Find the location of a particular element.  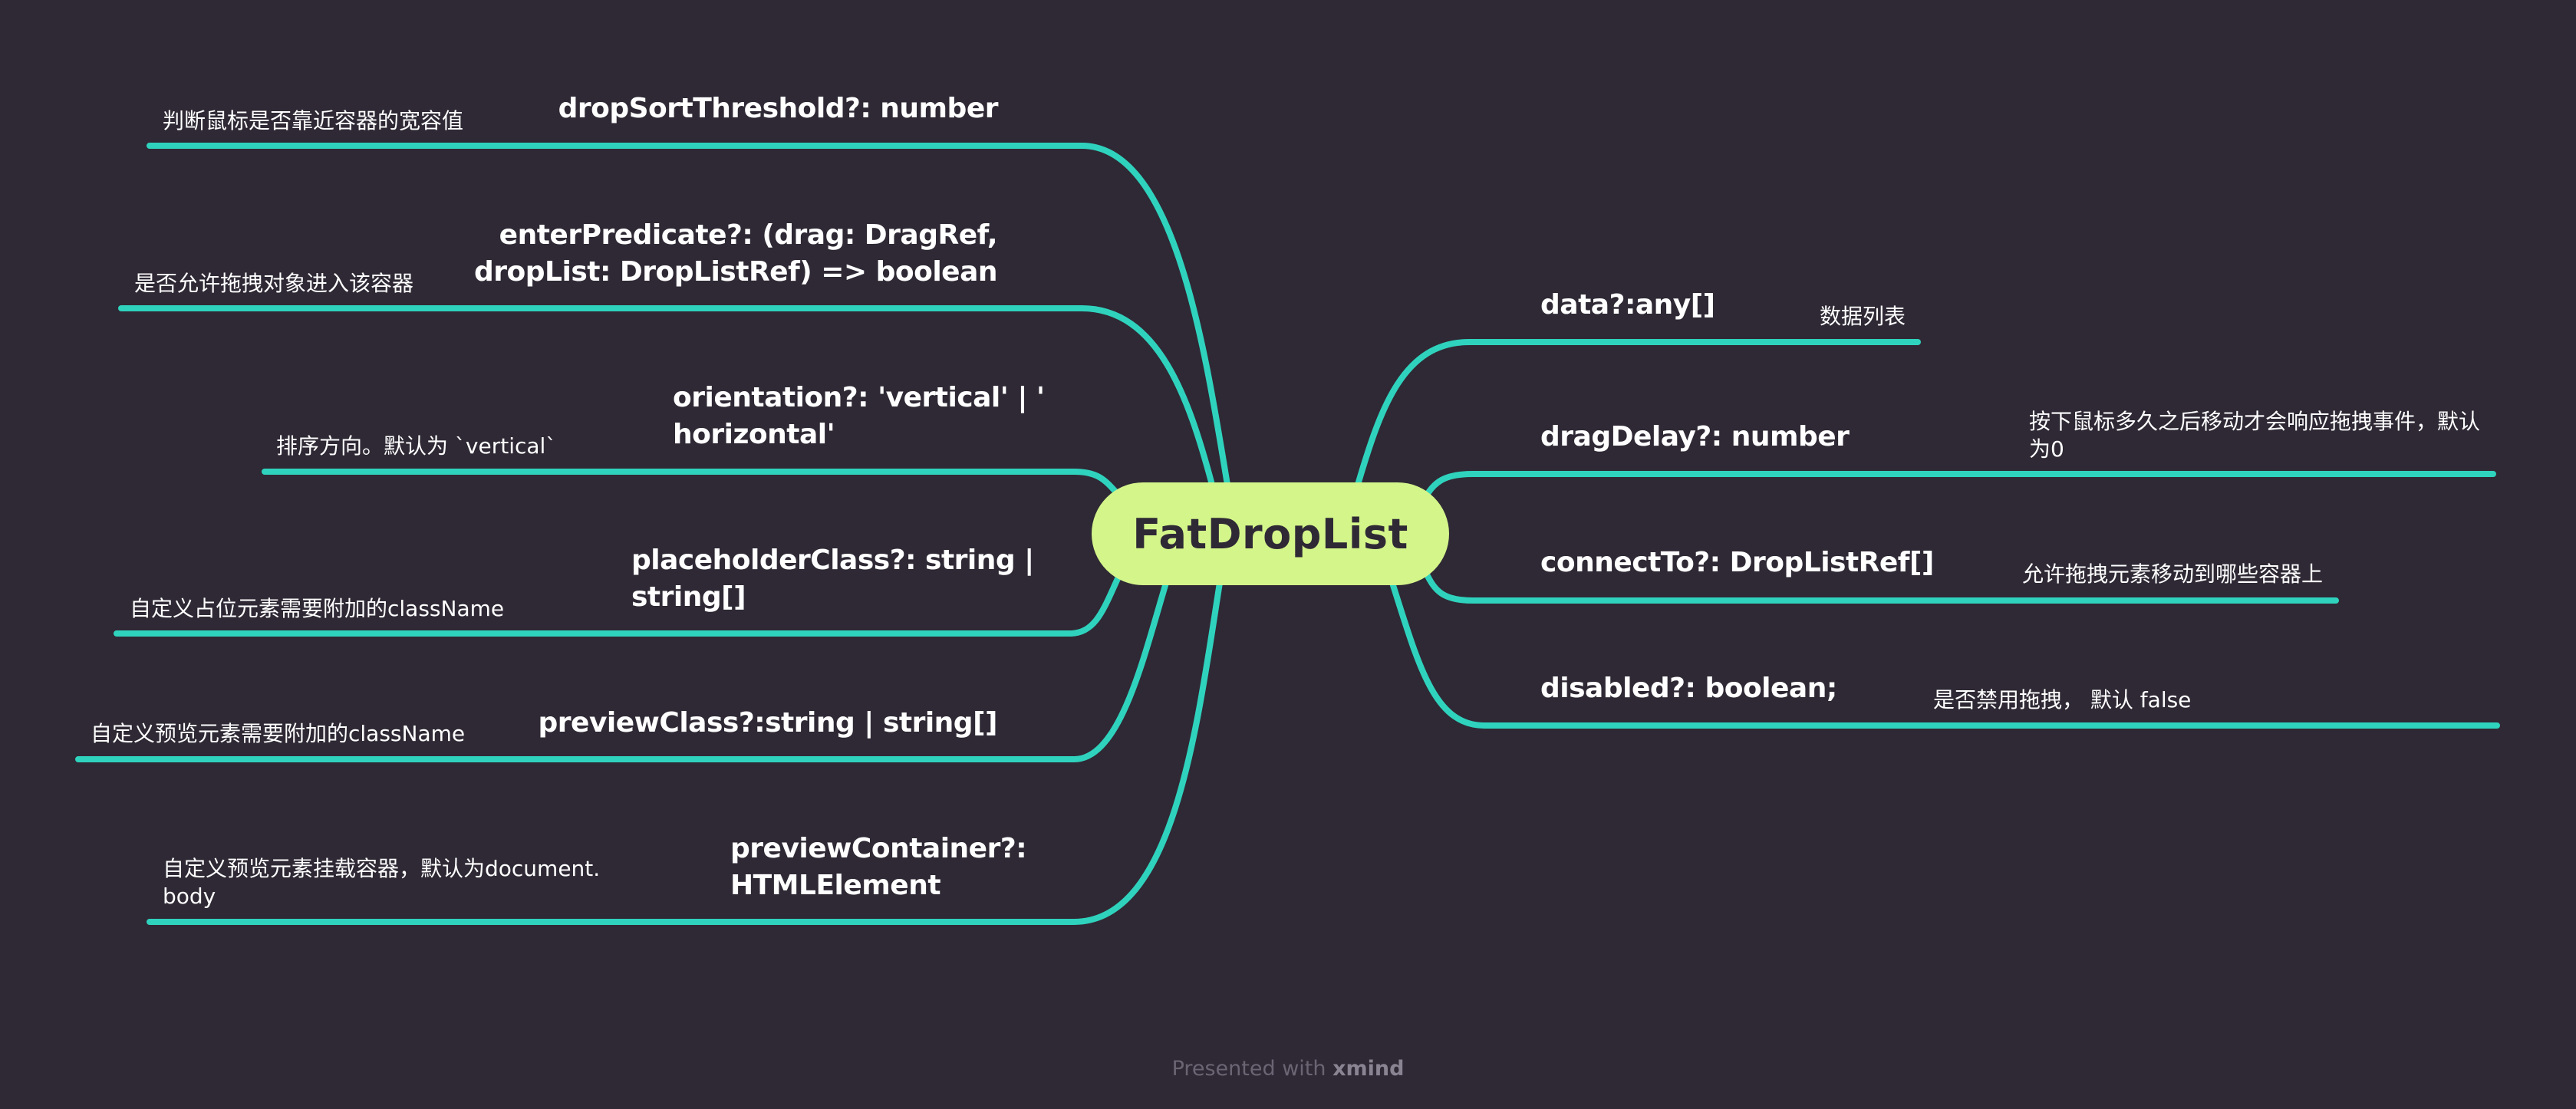

topic-line: dropSortThreshold?: number is located at coordinates (778, 109).